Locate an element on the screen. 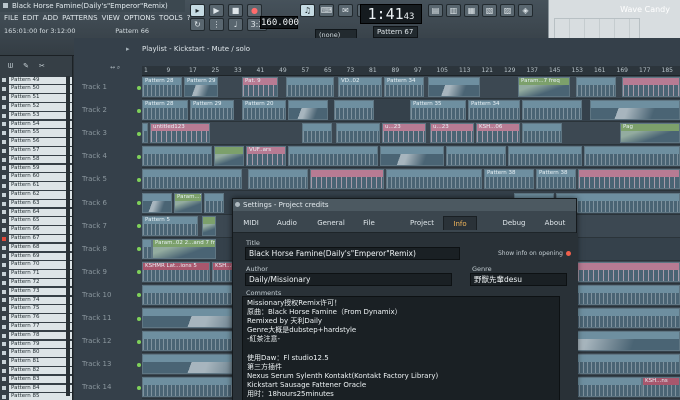  menu-view: VIEW is located at coordinates (111, 18).